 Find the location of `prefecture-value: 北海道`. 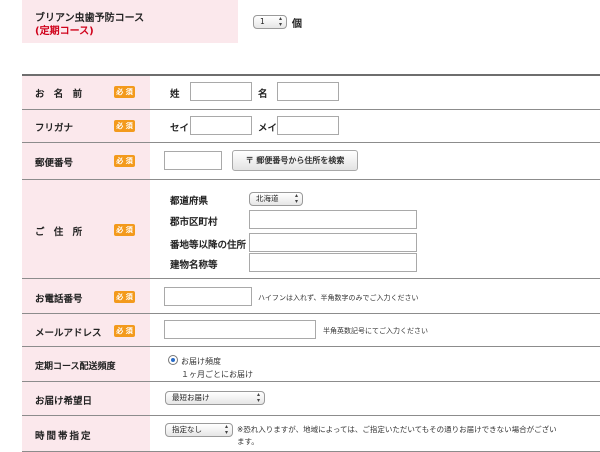

prefecture-value: 北海道 is located at coordinates (267, 198).